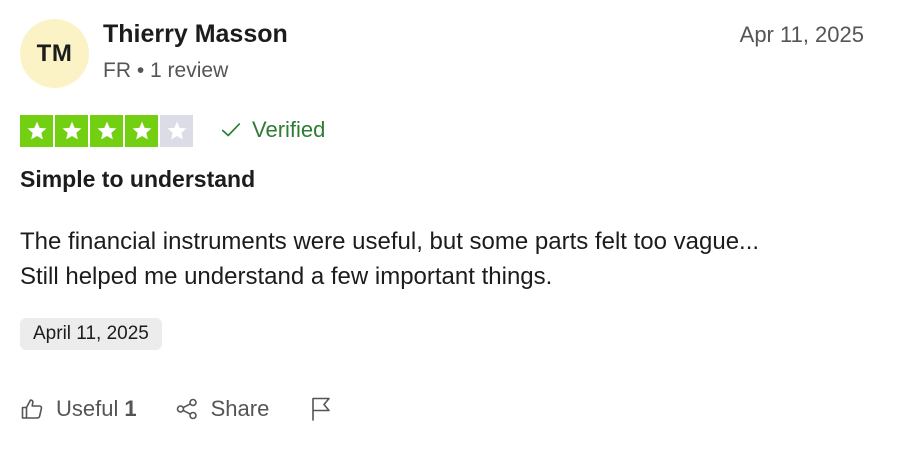 The height and width of the screenshot is (457, 900). Describe the element at coordinates (289, 129) in the screenshot. I see `verified-label: Verified` at that location.